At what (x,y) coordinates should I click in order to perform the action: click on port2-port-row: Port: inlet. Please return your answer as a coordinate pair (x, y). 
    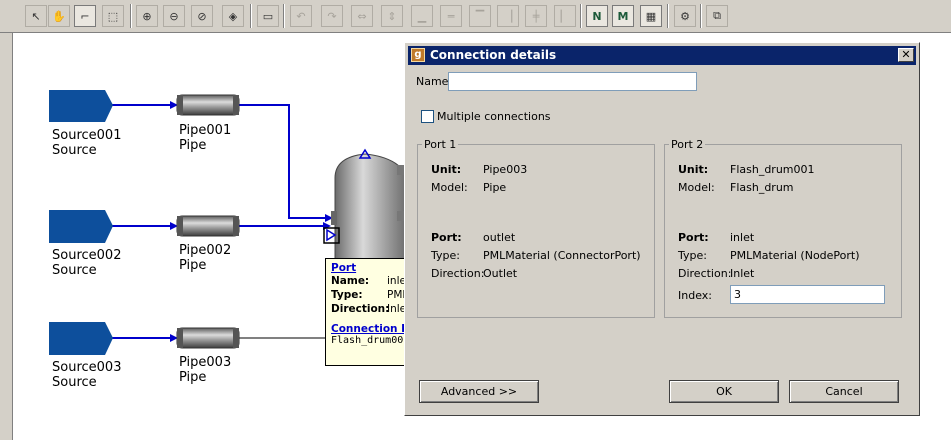
    Looking at the image, I should click on (716, 237).